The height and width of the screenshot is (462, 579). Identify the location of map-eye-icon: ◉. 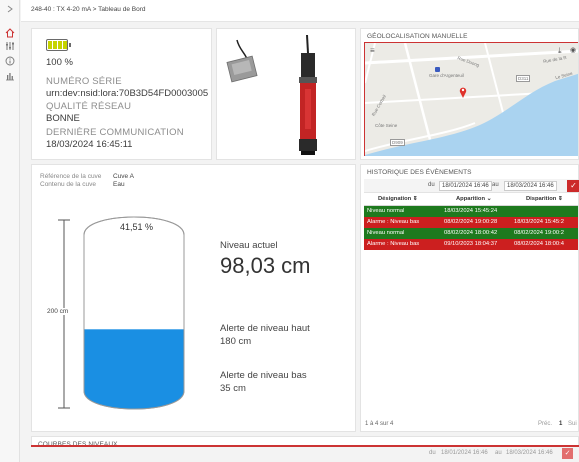
(573, 50).